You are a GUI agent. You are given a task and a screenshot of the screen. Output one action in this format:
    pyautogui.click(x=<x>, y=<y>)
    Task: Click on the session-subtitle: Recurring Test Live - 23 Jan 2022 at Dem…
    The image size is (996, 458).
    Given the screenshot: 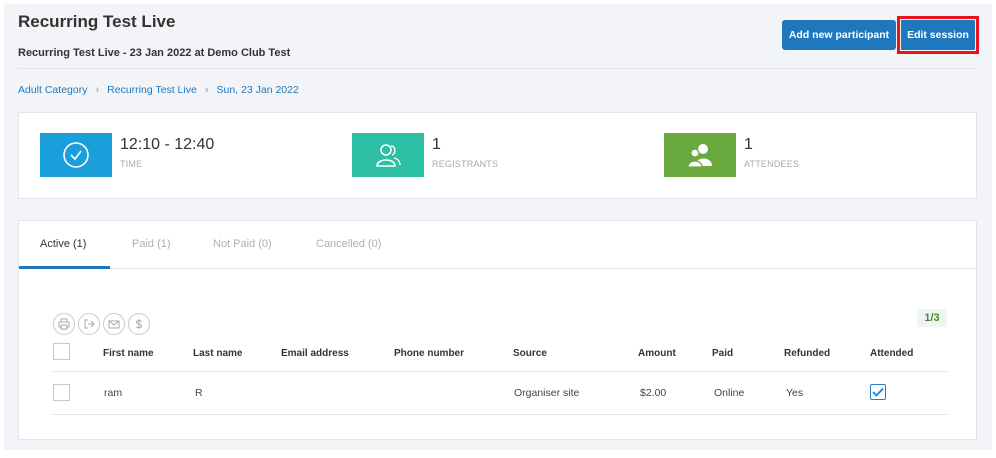 What is the action you would take?
    pyautogui.click(x=154, y=53)
    